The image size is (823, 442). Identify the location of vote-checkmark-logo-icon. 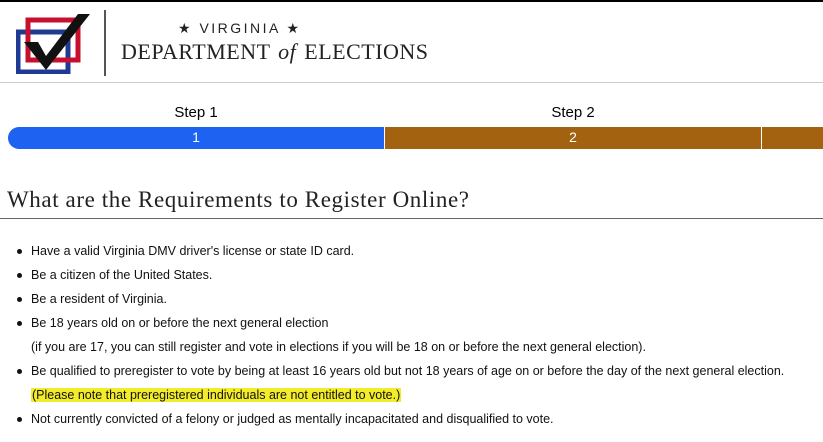
(54, 43).